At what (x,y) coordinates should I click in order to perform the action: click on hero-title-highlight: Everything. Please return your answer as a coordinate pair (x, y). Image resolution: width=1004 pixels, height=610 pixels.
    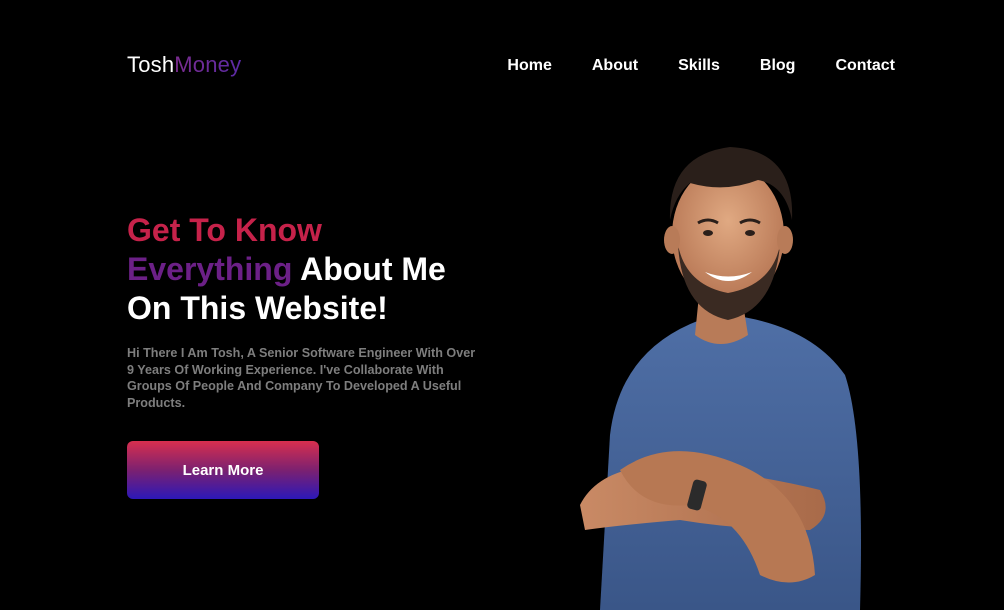
    Looking at the image, I should click on (210, 269).